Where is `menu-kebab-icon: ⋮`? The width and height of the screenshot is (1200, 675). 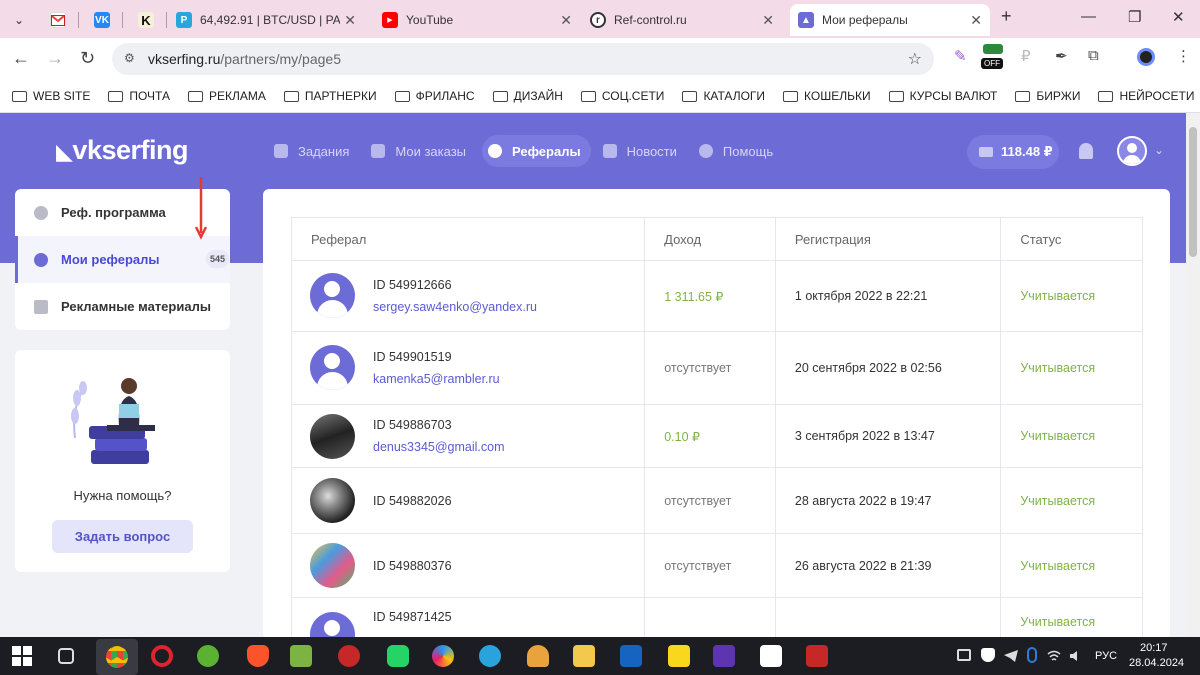
menu-kebab-icon: ⋮ is located at coordinates (1183, 56).